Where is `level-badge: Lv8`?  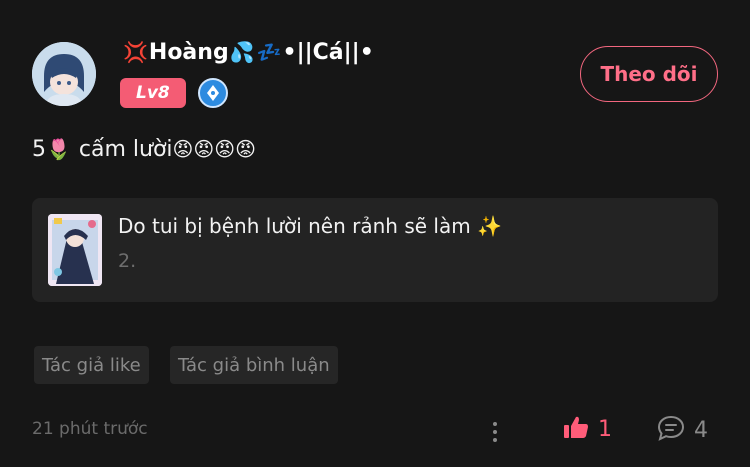 level-badge: Lv8 is located at coordinates (153, 93).